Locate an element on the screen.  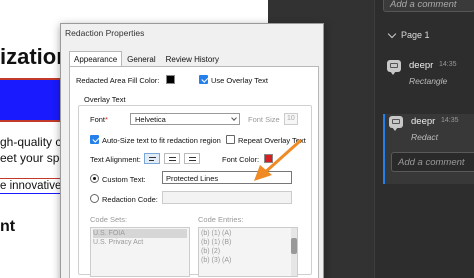
repeat-overlay-checkbox is located at coordinates (230, 139).